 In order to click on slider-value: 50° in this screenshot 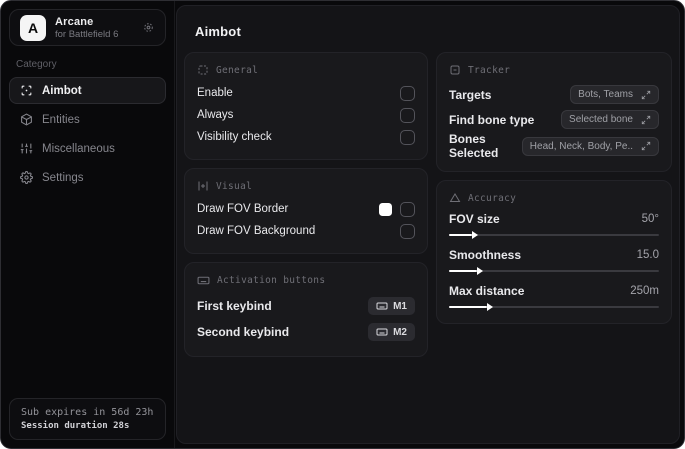, I will do `click(650, 219)`.